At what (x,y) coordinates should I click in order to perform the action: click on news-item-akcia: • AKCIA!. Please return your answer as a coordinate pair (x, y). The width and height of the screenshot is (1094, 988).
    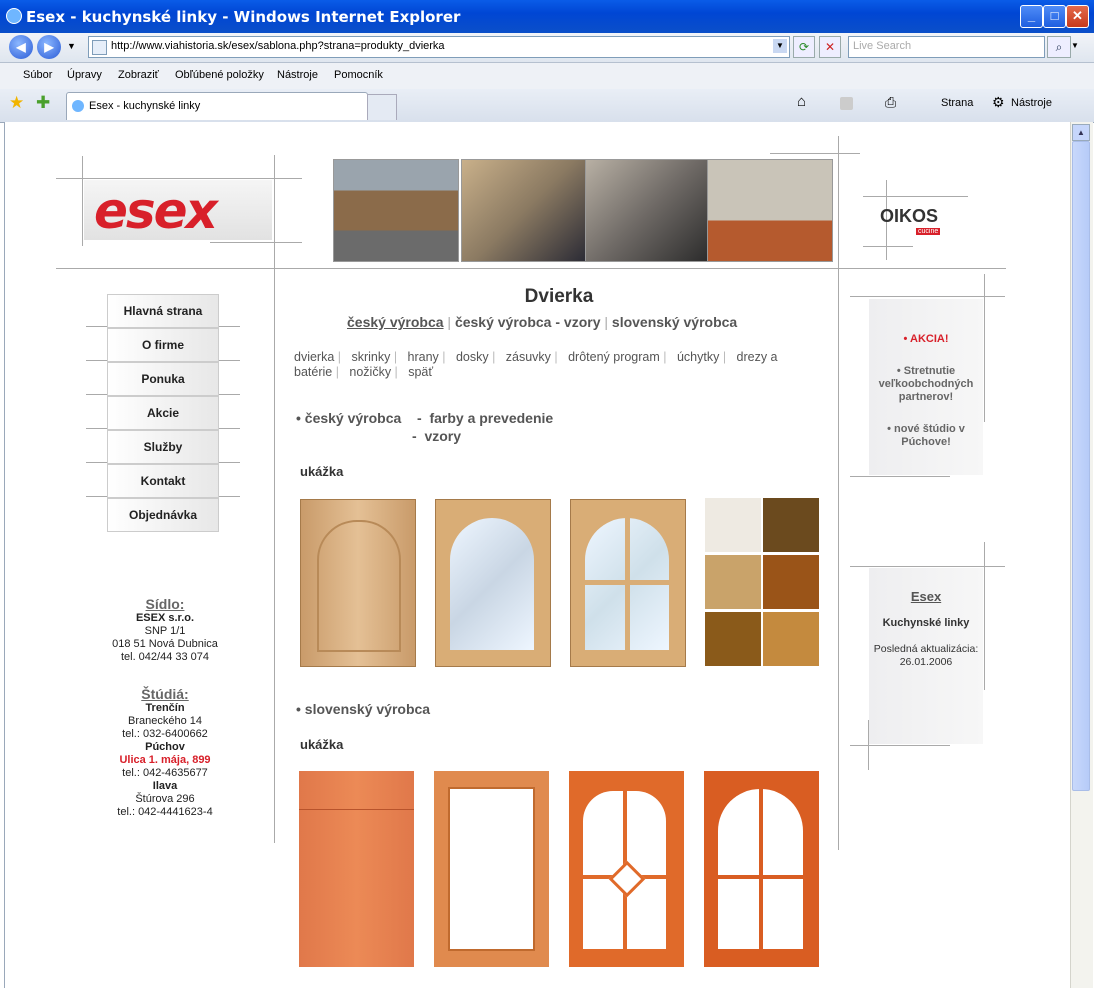
    Looking at the image, I should click on (926, 339).